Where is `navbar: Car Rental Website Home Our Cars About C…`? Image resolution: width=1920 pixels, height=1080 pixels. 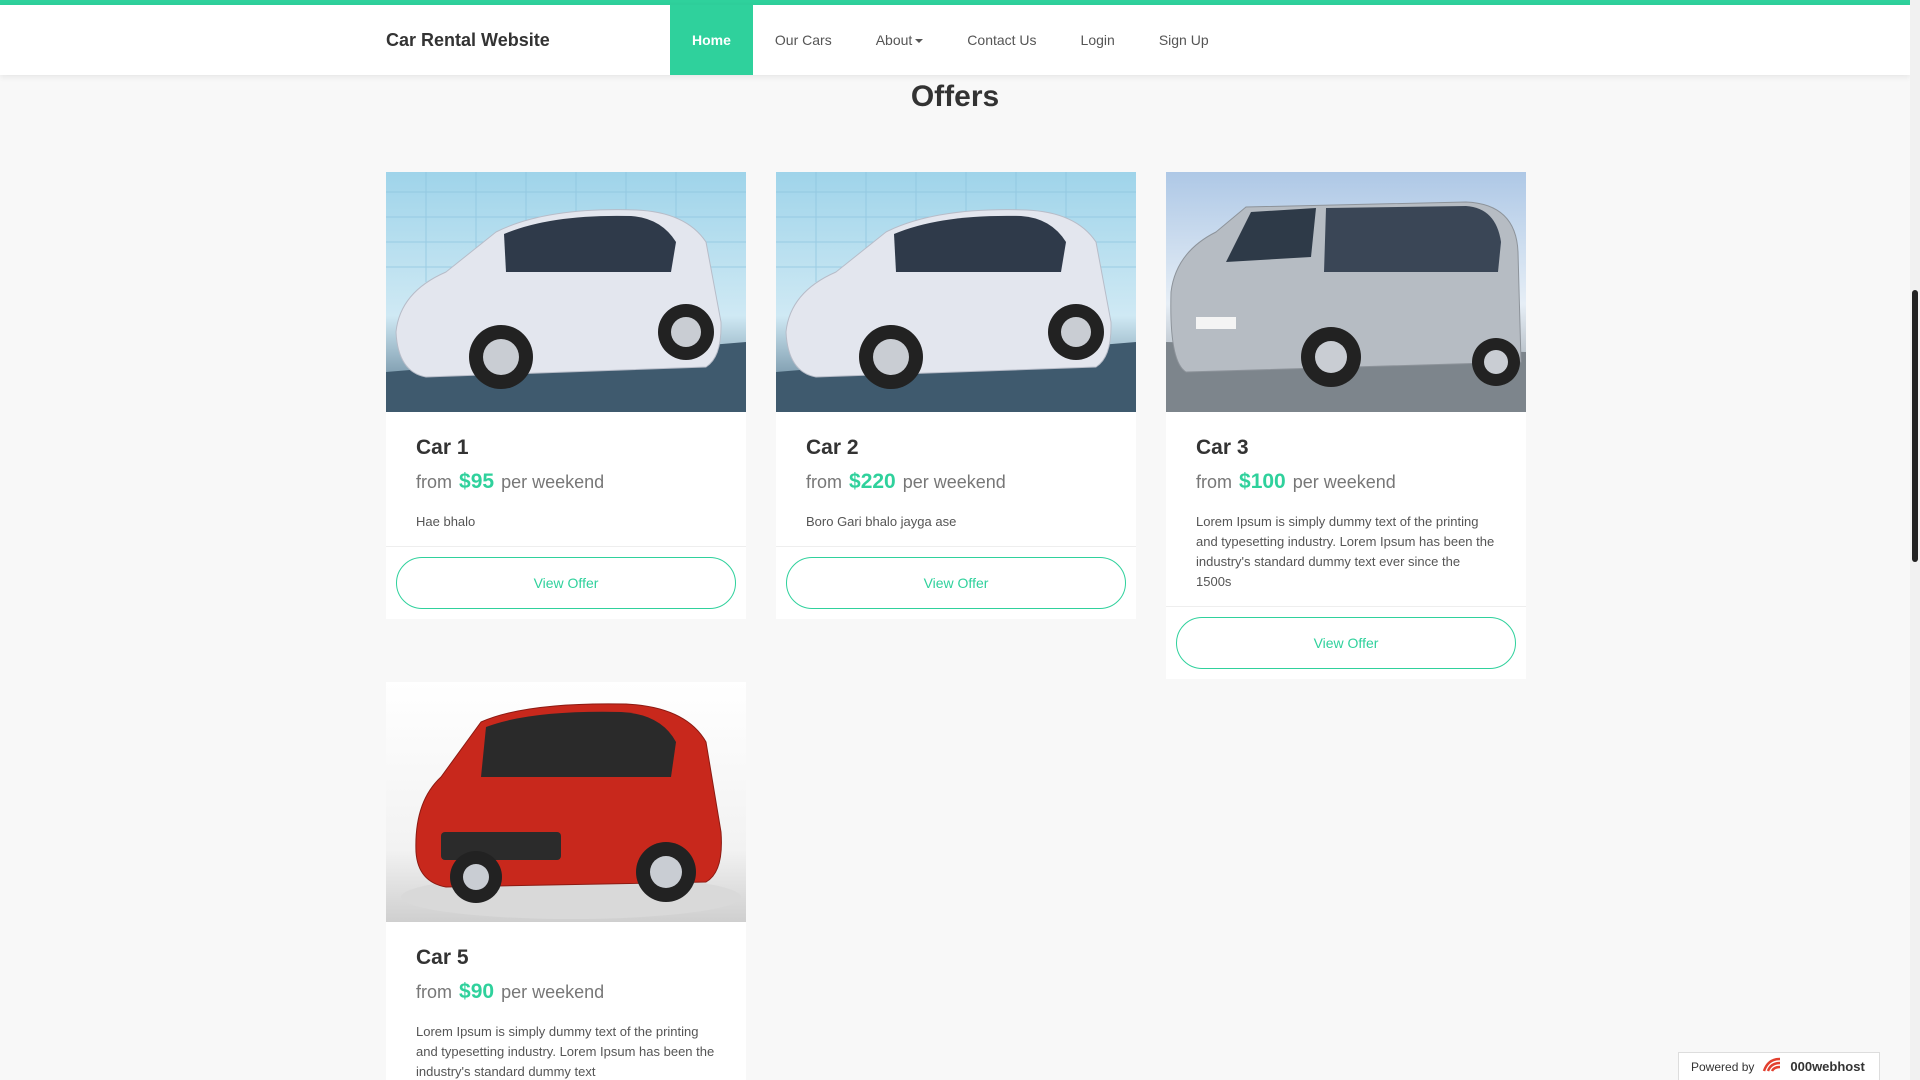 navbar: Car Rental Website Home Our Cars About C… is located at coordinates (955, 40).